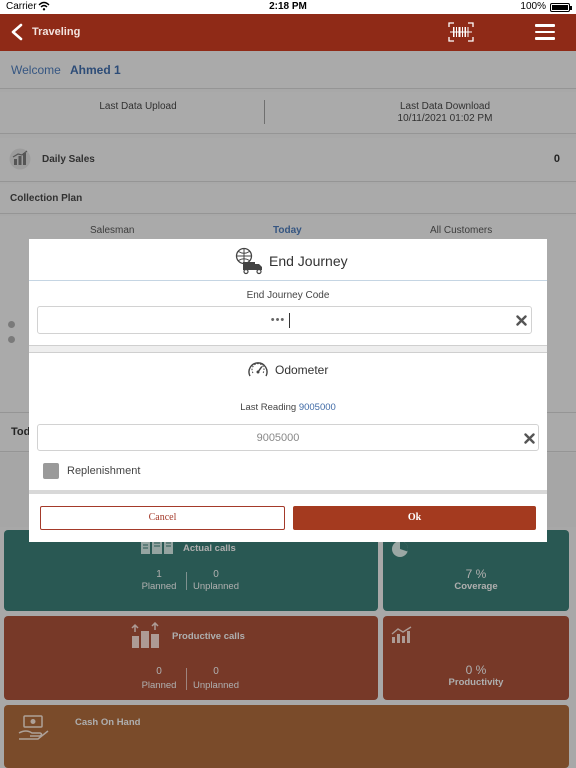  What do you see at coordinates (289, 320) in the screenshot?
I see `text-cursor` at bounding box center [289, 320].